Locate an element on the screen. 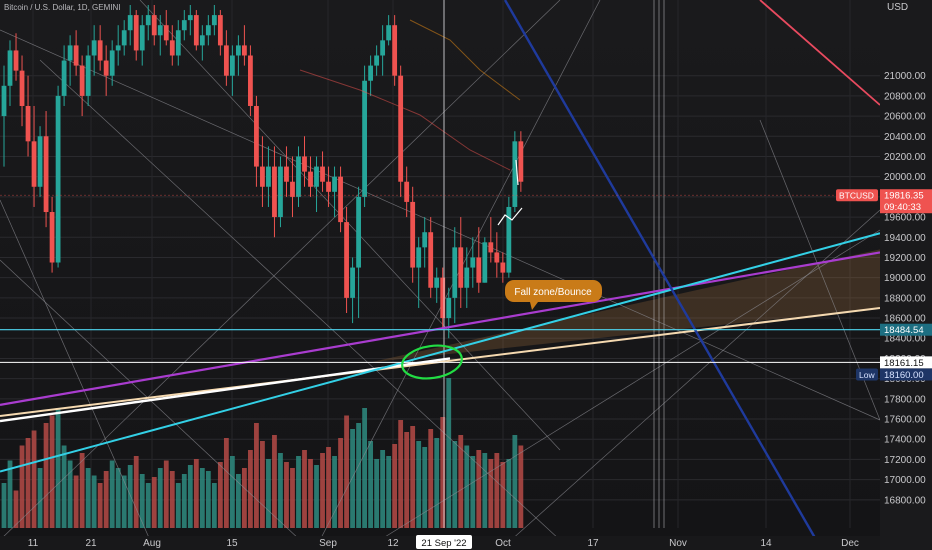  x-tick-label: Oct is located at coordinates (503, 543).